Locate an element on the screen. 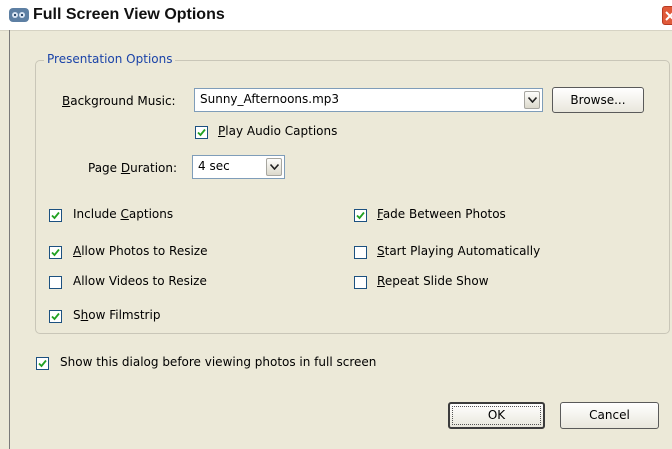 This screenshot has width=672, height=449. presentation-options-label: Presentation Options is located at coordinates (110, 59).